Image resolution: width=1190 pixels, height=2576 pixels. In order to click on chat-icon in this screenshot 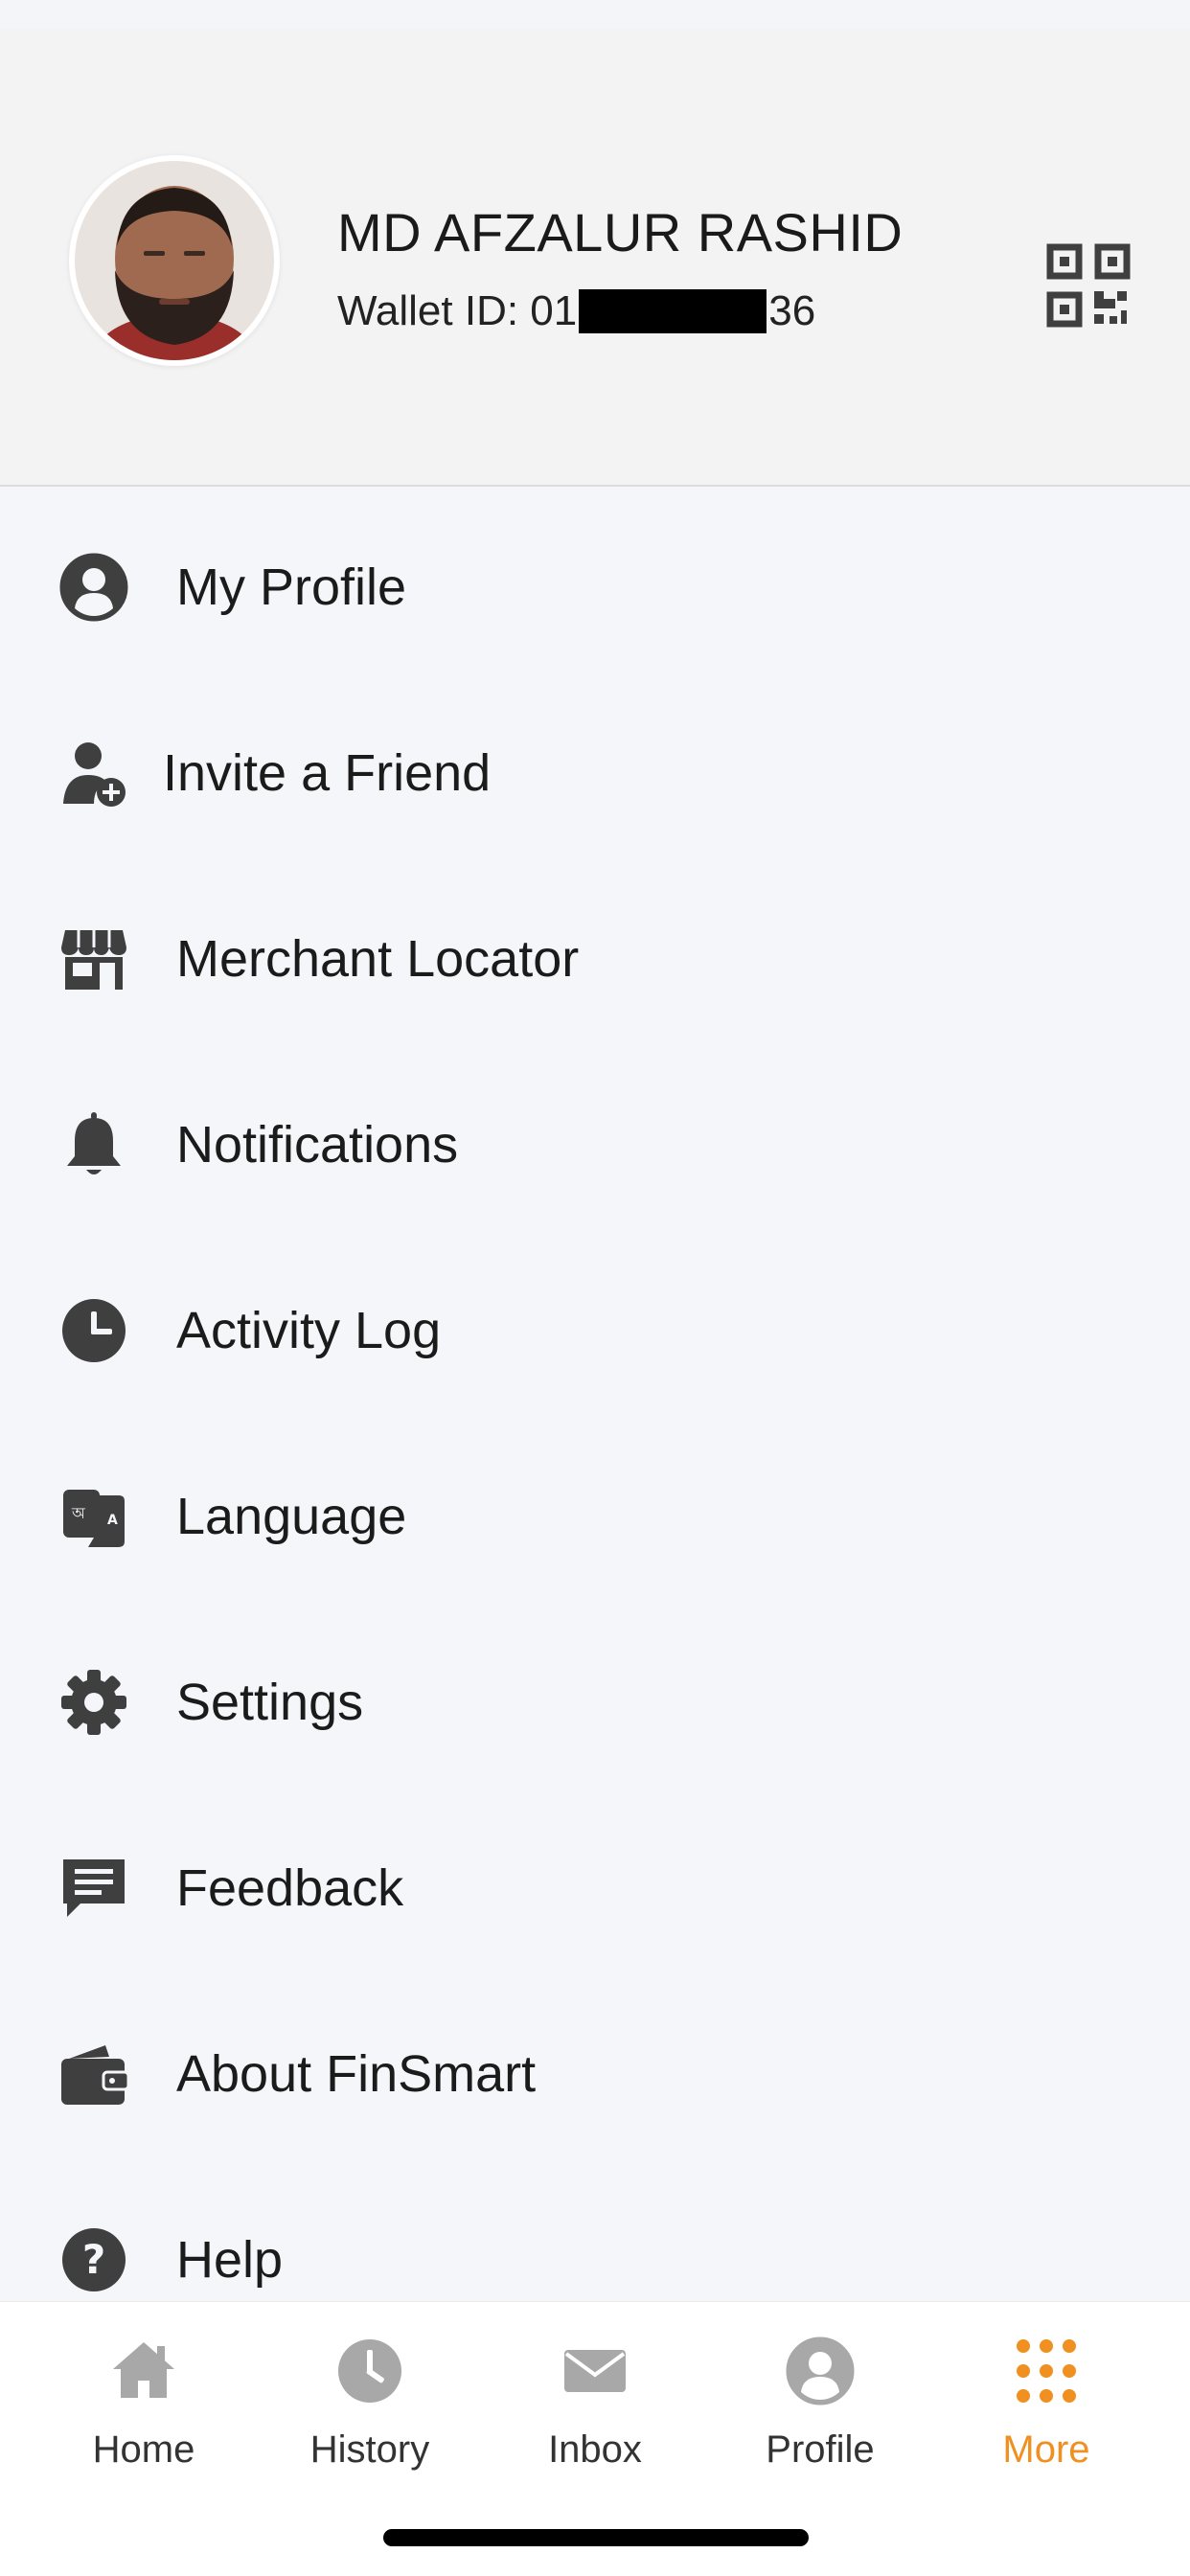, I will do `click(94, 1888)`.